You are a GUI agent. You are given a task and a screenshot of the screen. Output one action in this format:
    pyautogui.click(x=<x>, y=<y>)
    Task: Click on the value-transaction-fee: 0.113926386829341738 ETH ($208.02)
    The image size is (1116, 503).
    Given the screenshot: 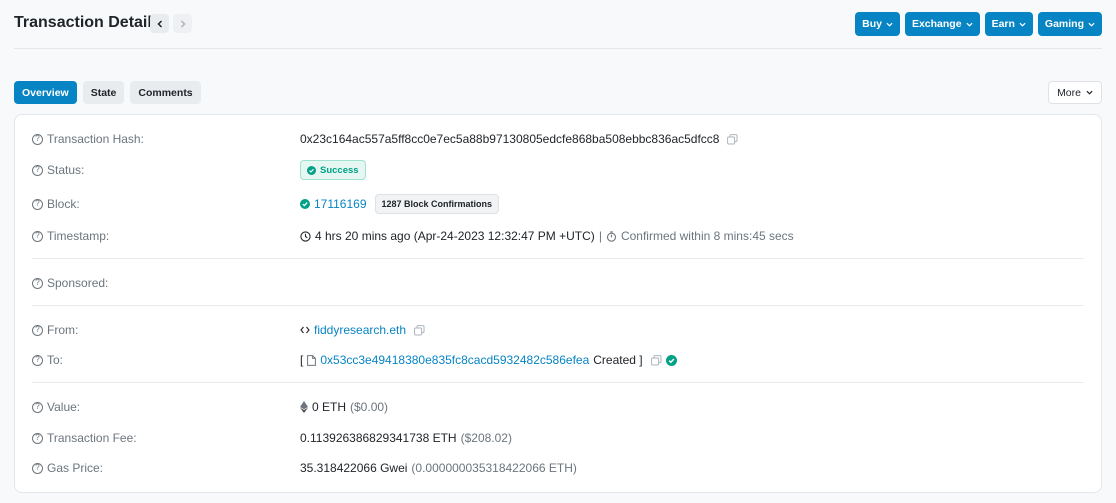 What is the action you would take?
    pyautogui.click(x=406, y=438)
    